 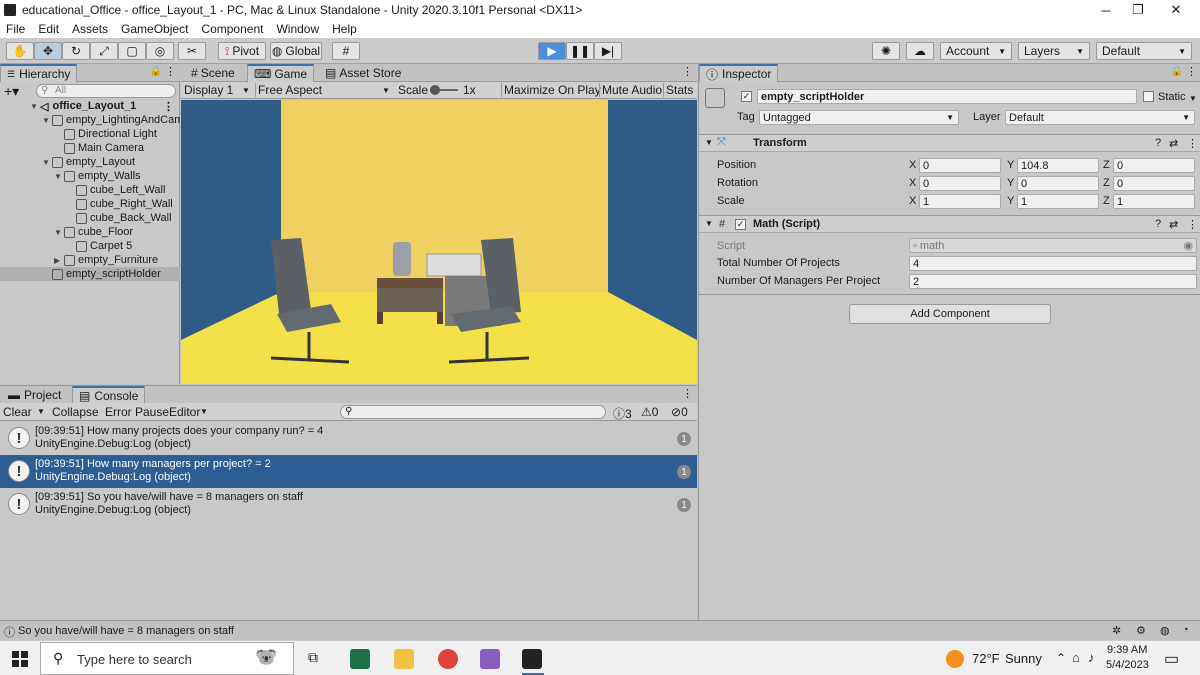 I want to click on transform-tool-icon: ◎, so click(x=160, y=51).